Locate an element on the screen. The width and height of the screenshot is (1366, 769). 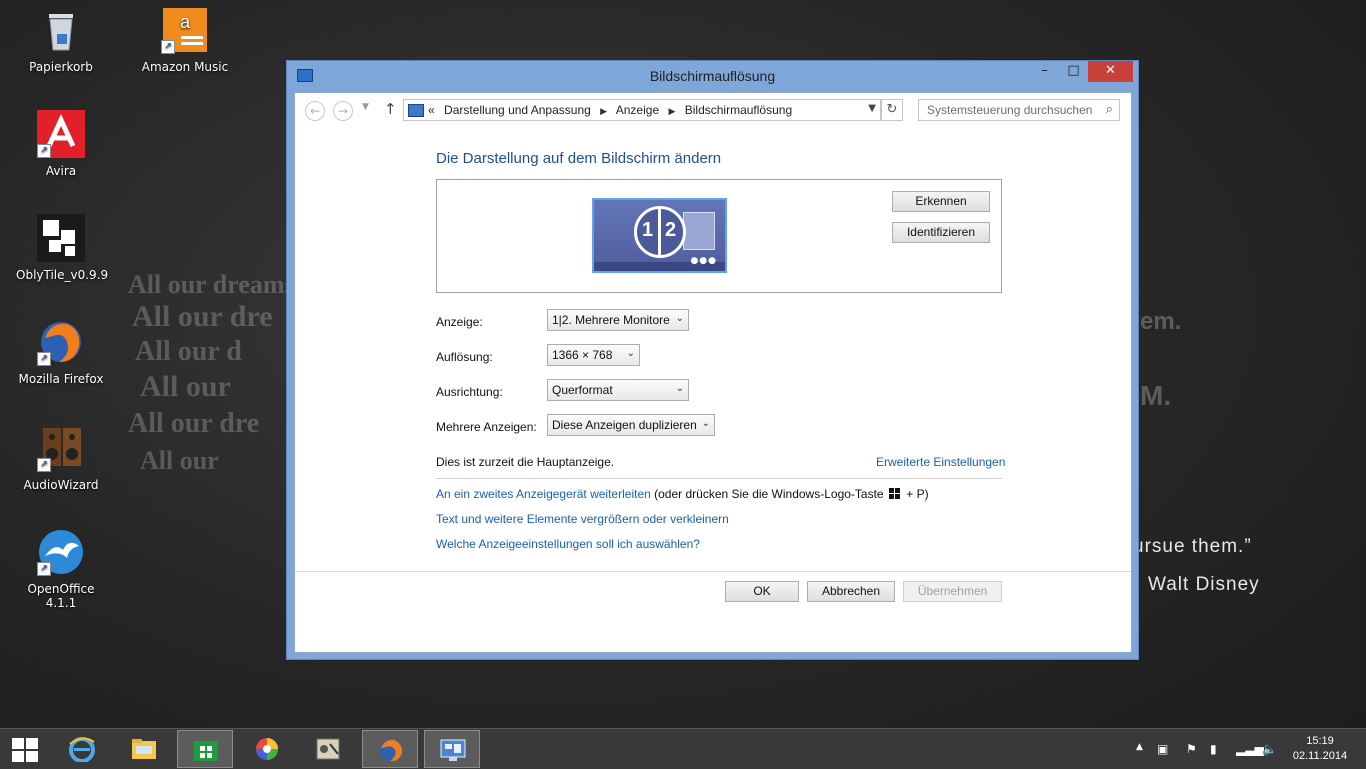
desktop-icon-audiowizard: ↗ AudioWizard is located at coordinates (61, 458).